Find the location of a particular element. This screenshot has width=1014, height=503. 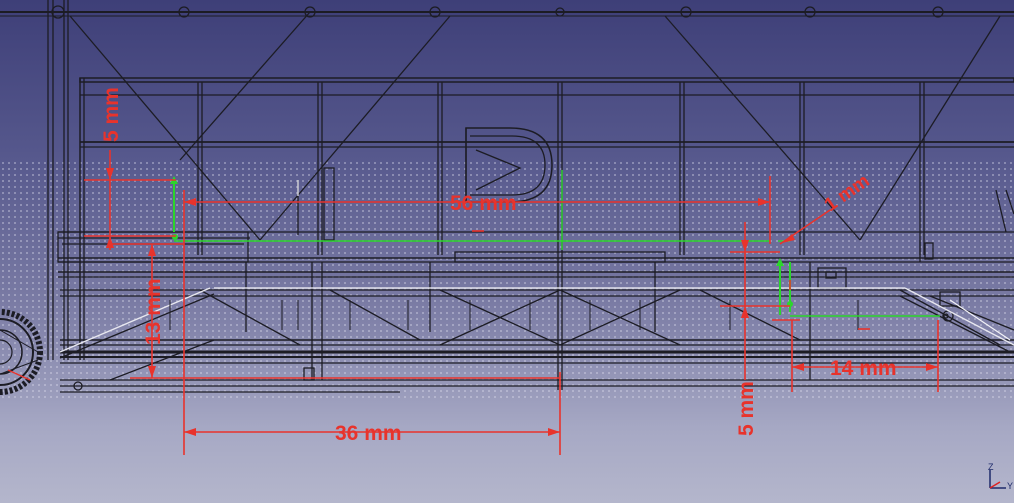

x-axis-line is located at coordinates (995, 485).